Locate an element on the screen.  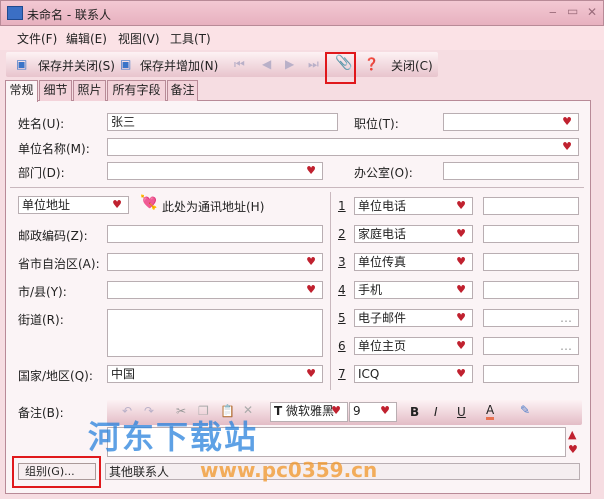
tab-photo: 照片 is located at coordinates (89, 90).